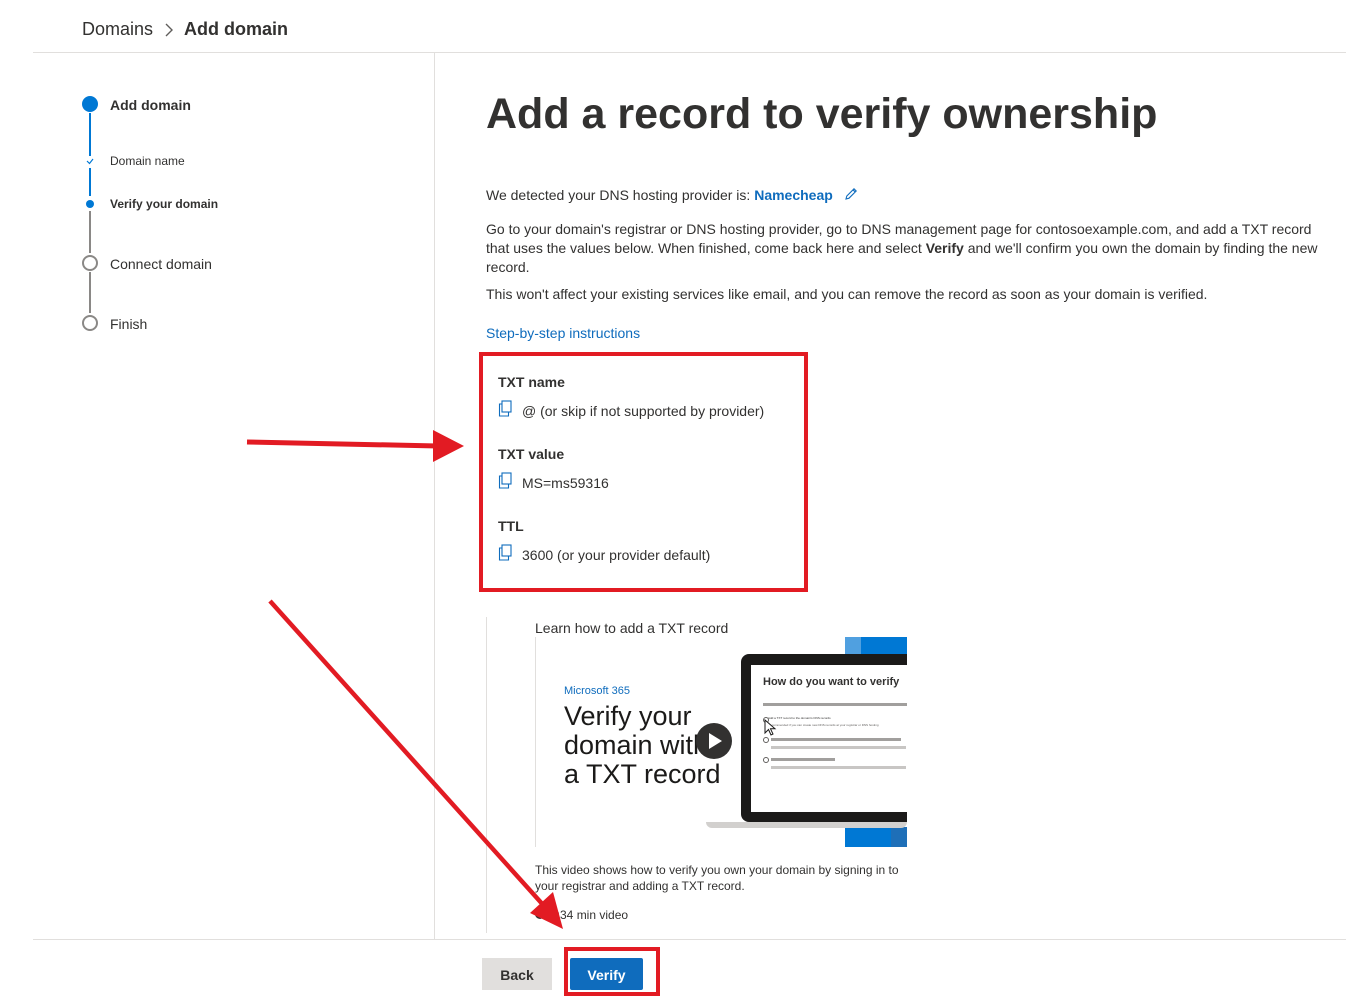 The height and width of the screenshot is (996, 1346). What do you see at coordinates (632, 628) in the screenshot?
I see `video-heading: Learn how to add a TXT record` at bounding box center [632, 628].